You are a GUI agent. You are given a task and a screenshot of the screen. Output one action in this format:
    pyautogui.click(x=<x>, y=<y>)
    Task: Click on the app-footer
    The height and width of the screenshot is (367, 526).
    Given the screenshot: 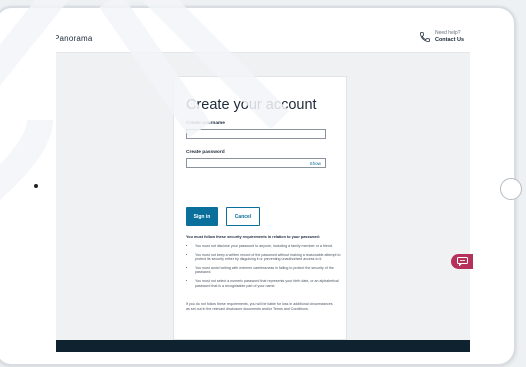 What is the action you would take?
    pyautogui.click(x=263, y=346)
    